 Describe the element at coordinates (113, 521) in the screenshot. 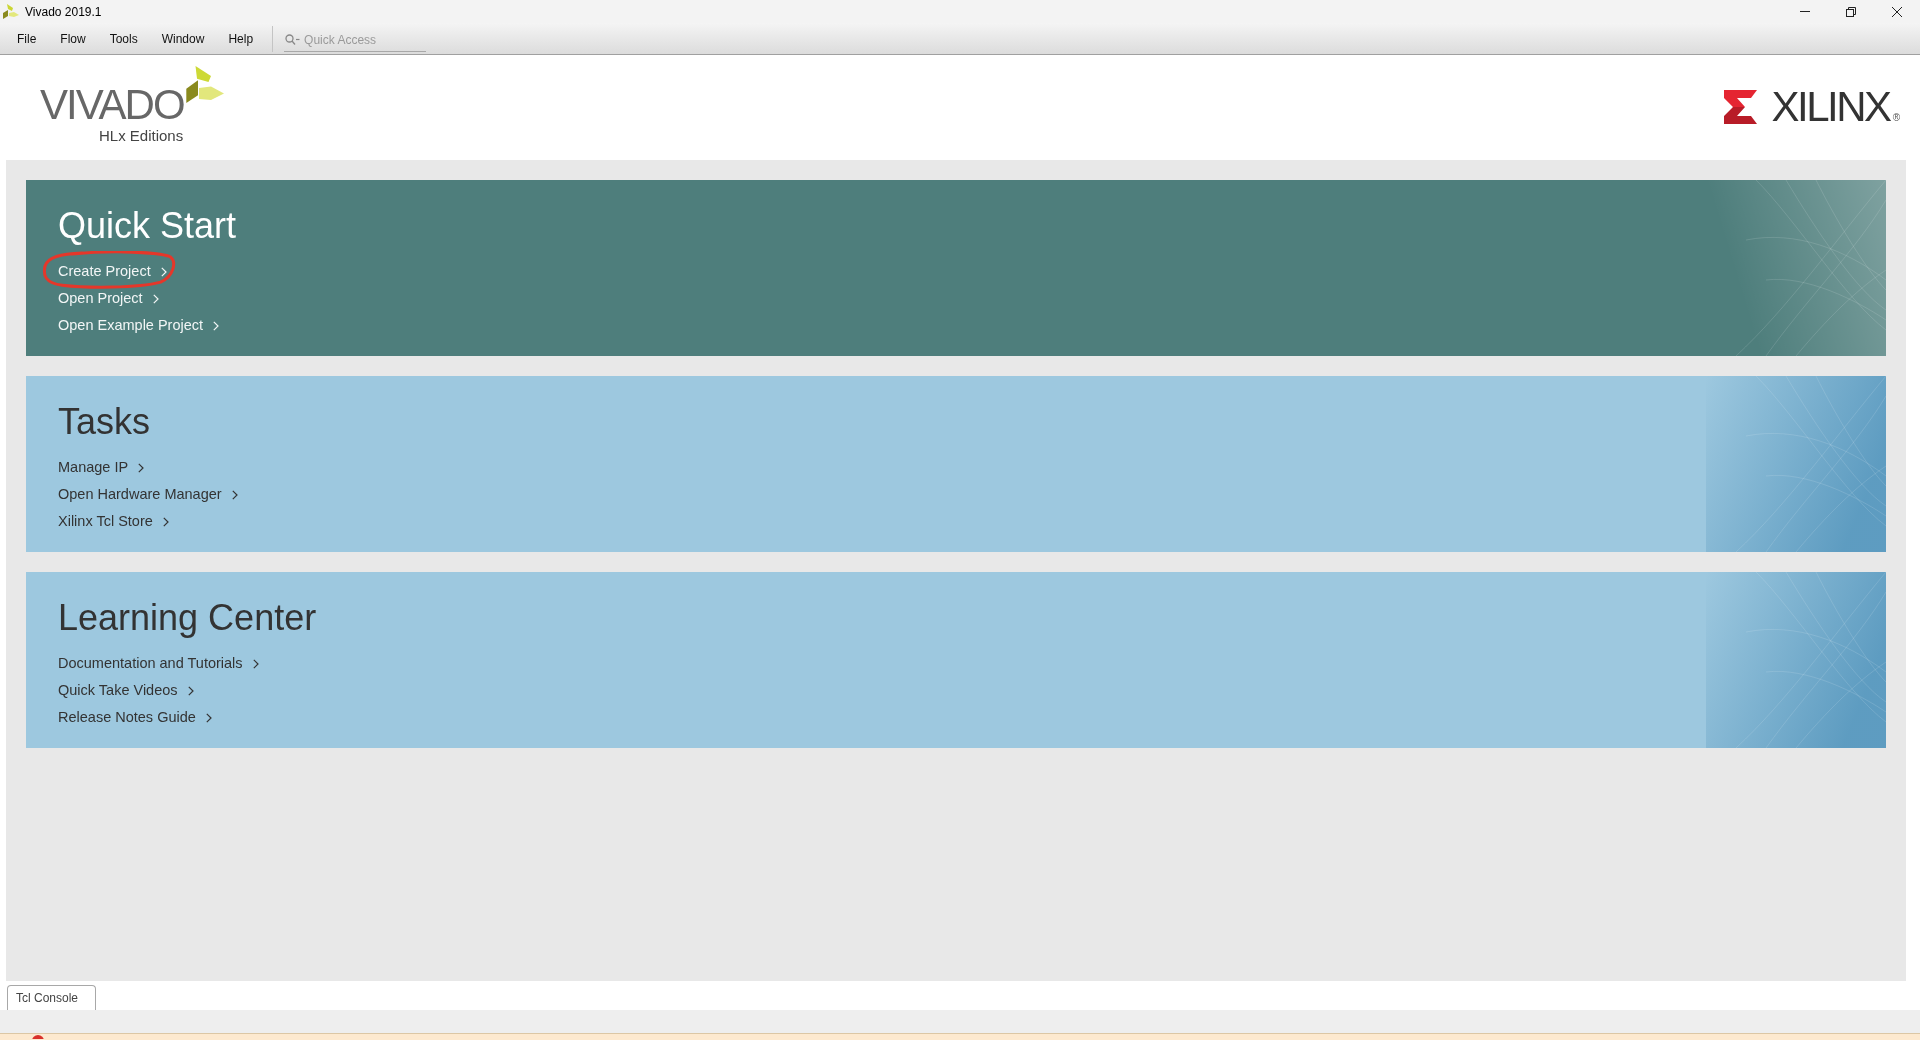

I see `action-link: Xilinx Tcl Store` at that location.